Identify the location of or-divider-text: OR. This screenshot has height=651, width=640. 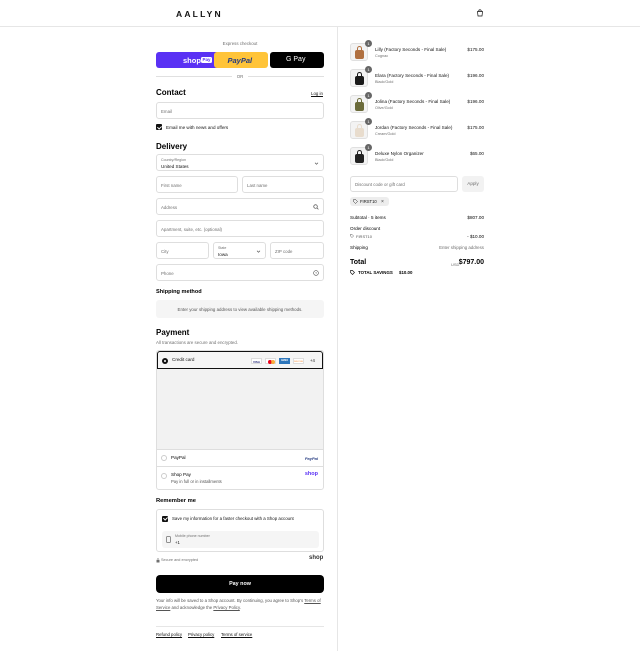
(240, 76).